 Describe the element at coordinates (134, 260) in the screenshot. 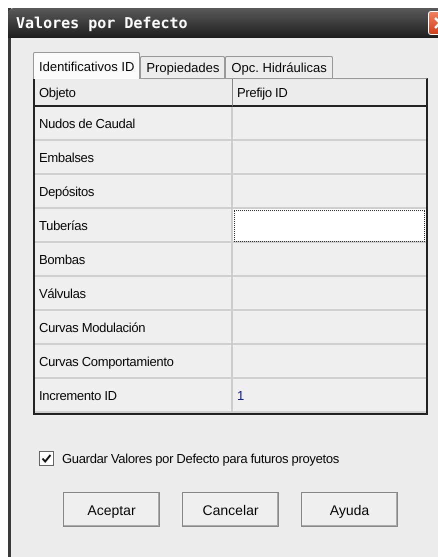

I see `table-cell: Bombas` at that location.